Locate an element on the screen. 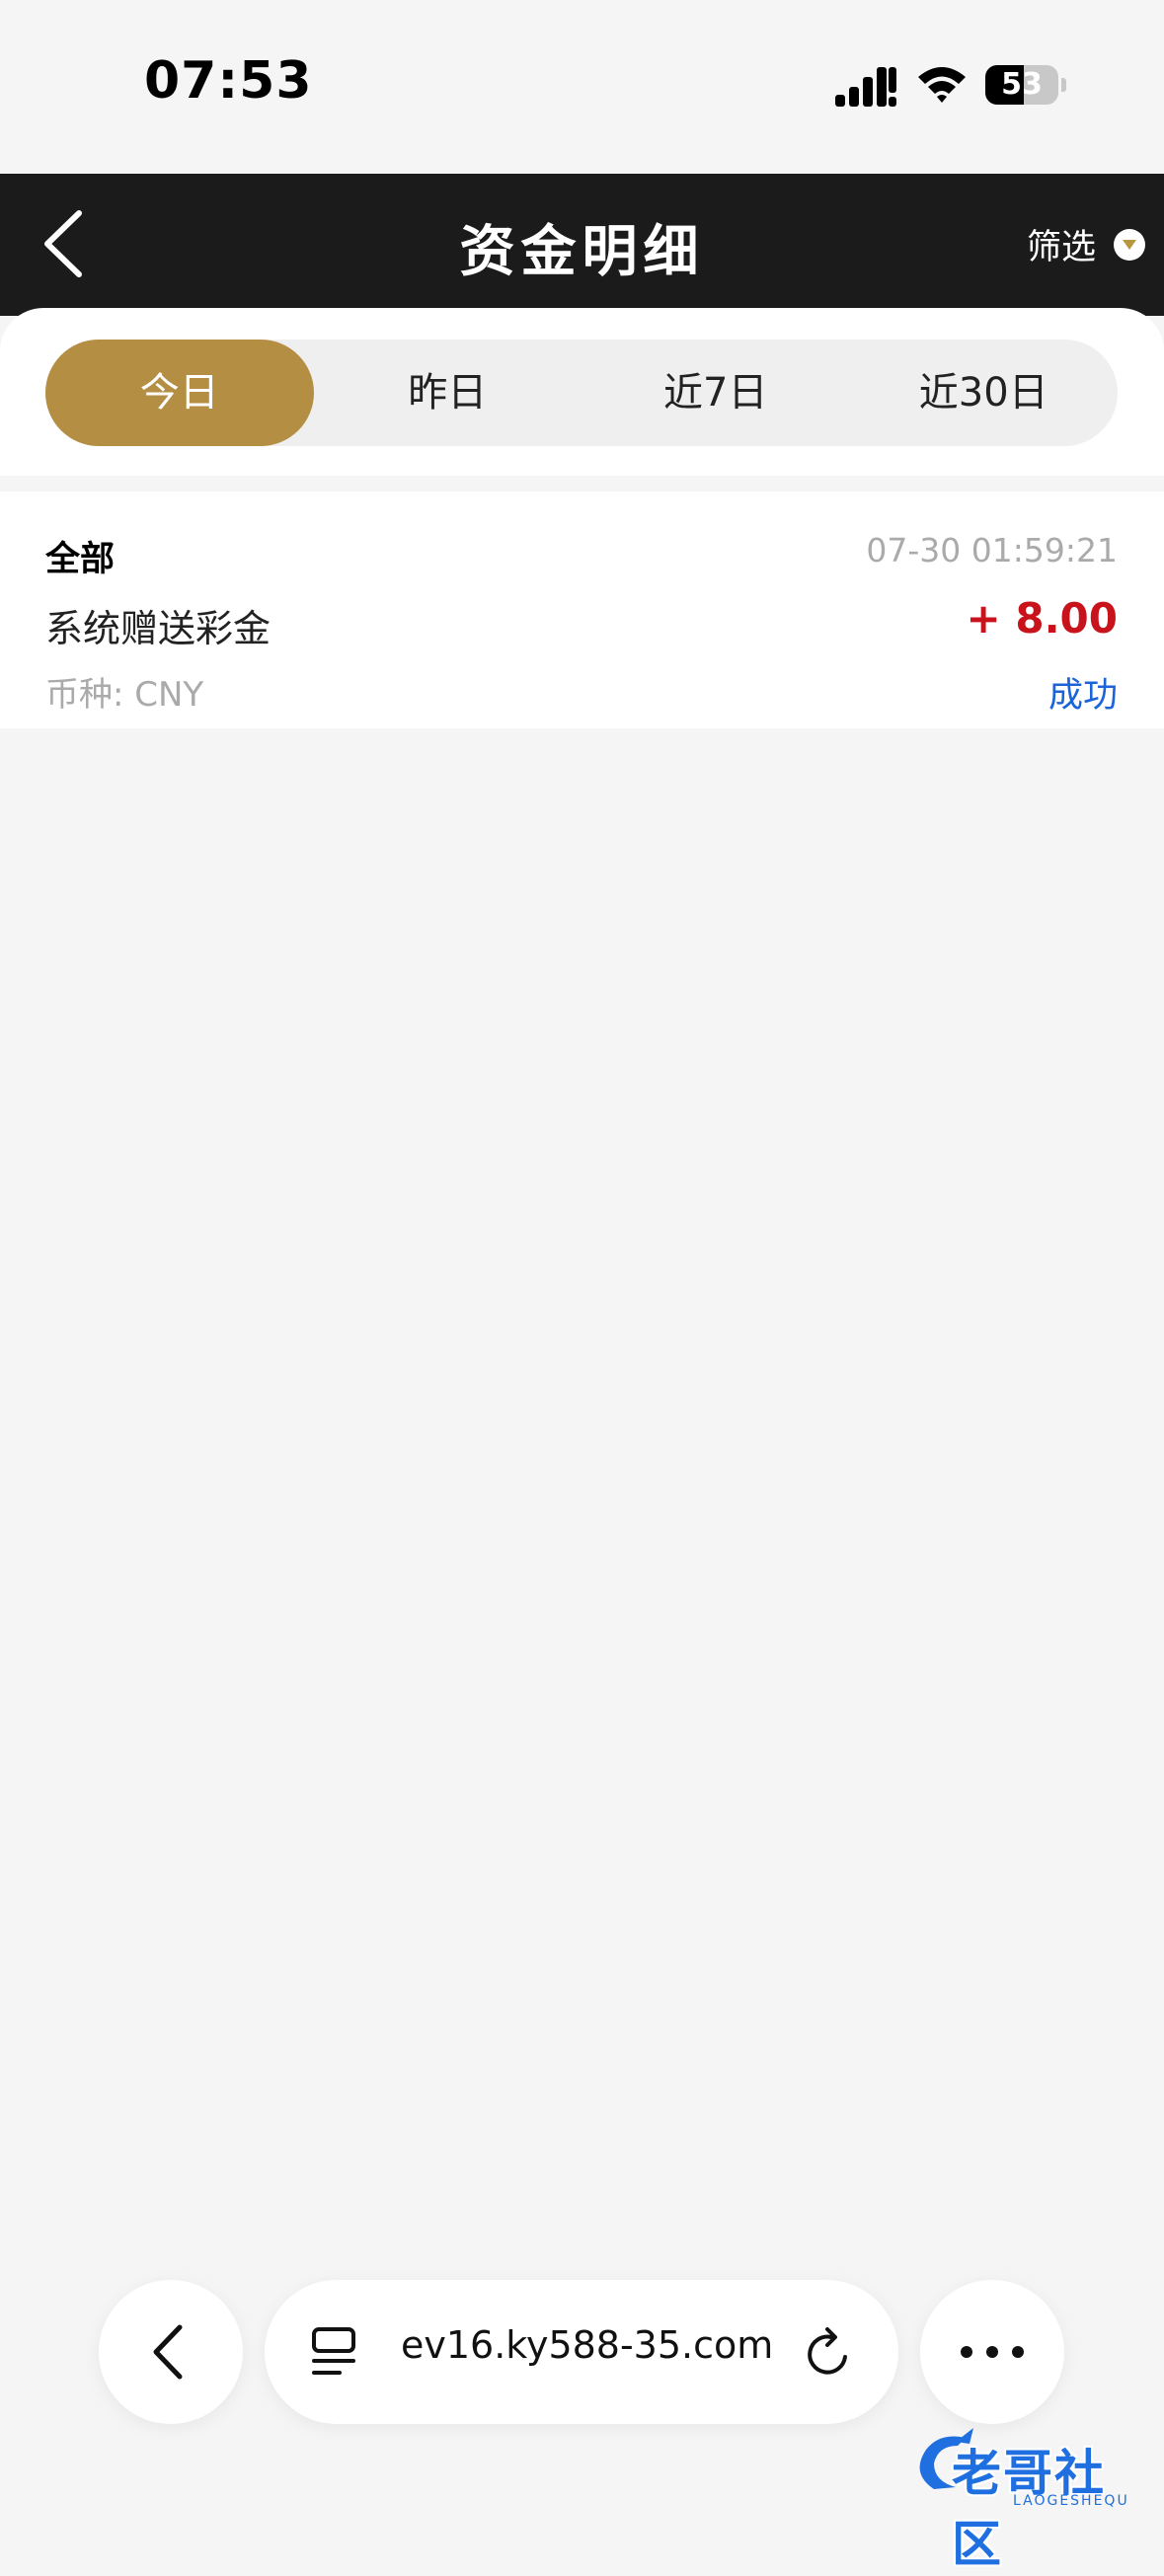  tab-last-7-days: 近7日 is located at coordinates (716, 393).